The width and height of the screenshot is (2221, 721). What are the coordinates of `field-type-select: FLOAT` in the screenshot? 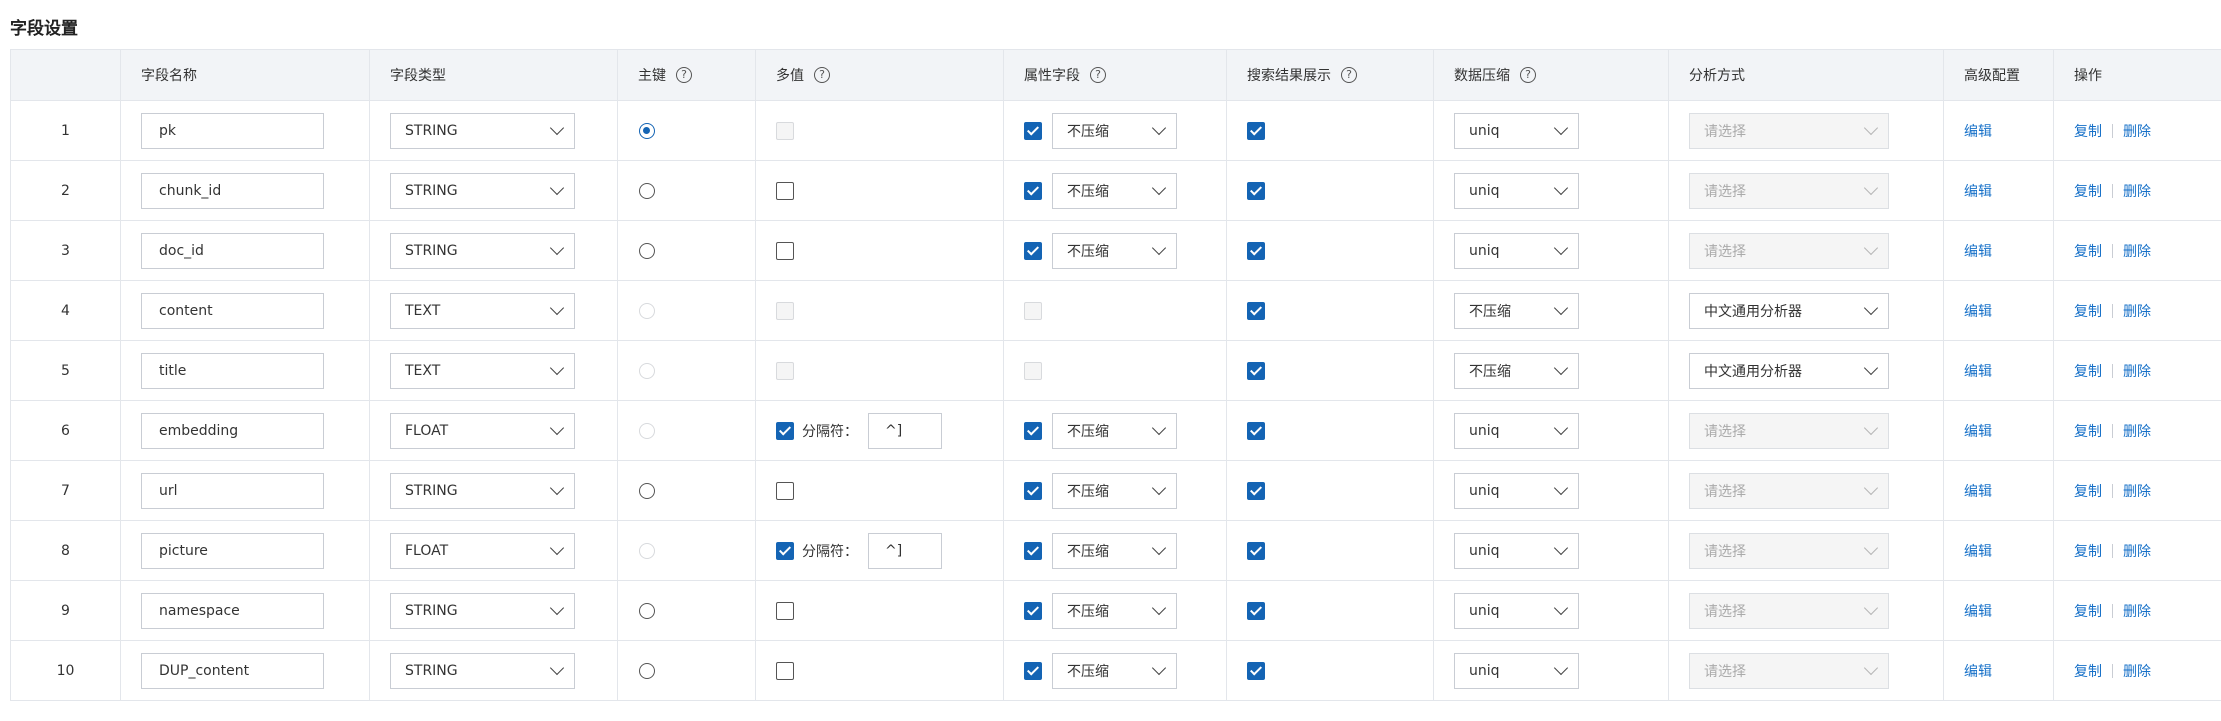 It's located at (482, 550).